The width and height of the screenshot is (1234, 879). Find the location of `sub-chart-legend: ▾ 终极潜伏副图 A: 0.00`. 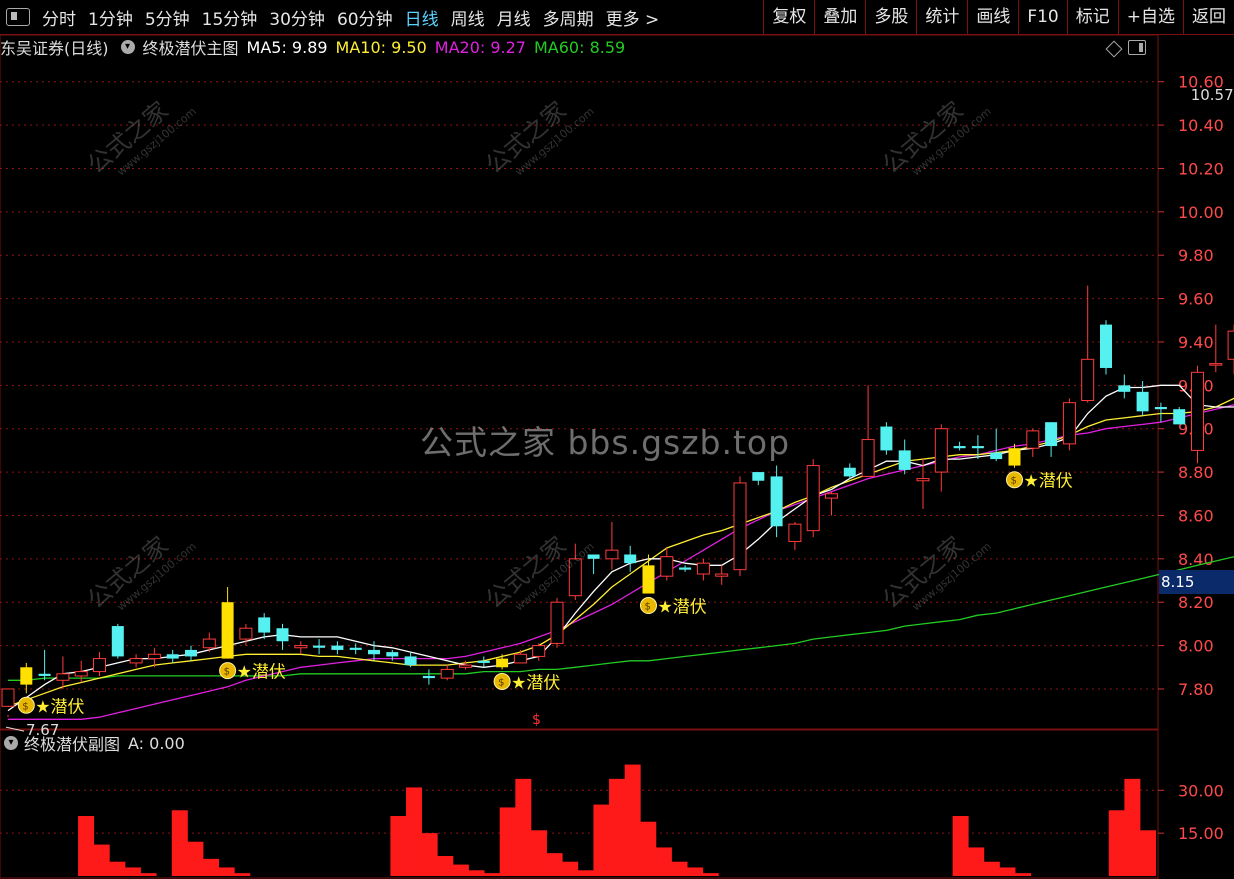

sub-chart-legend: ▾ 终极潜伏副图 A: 0.00 is located at coordinates (92, 743).